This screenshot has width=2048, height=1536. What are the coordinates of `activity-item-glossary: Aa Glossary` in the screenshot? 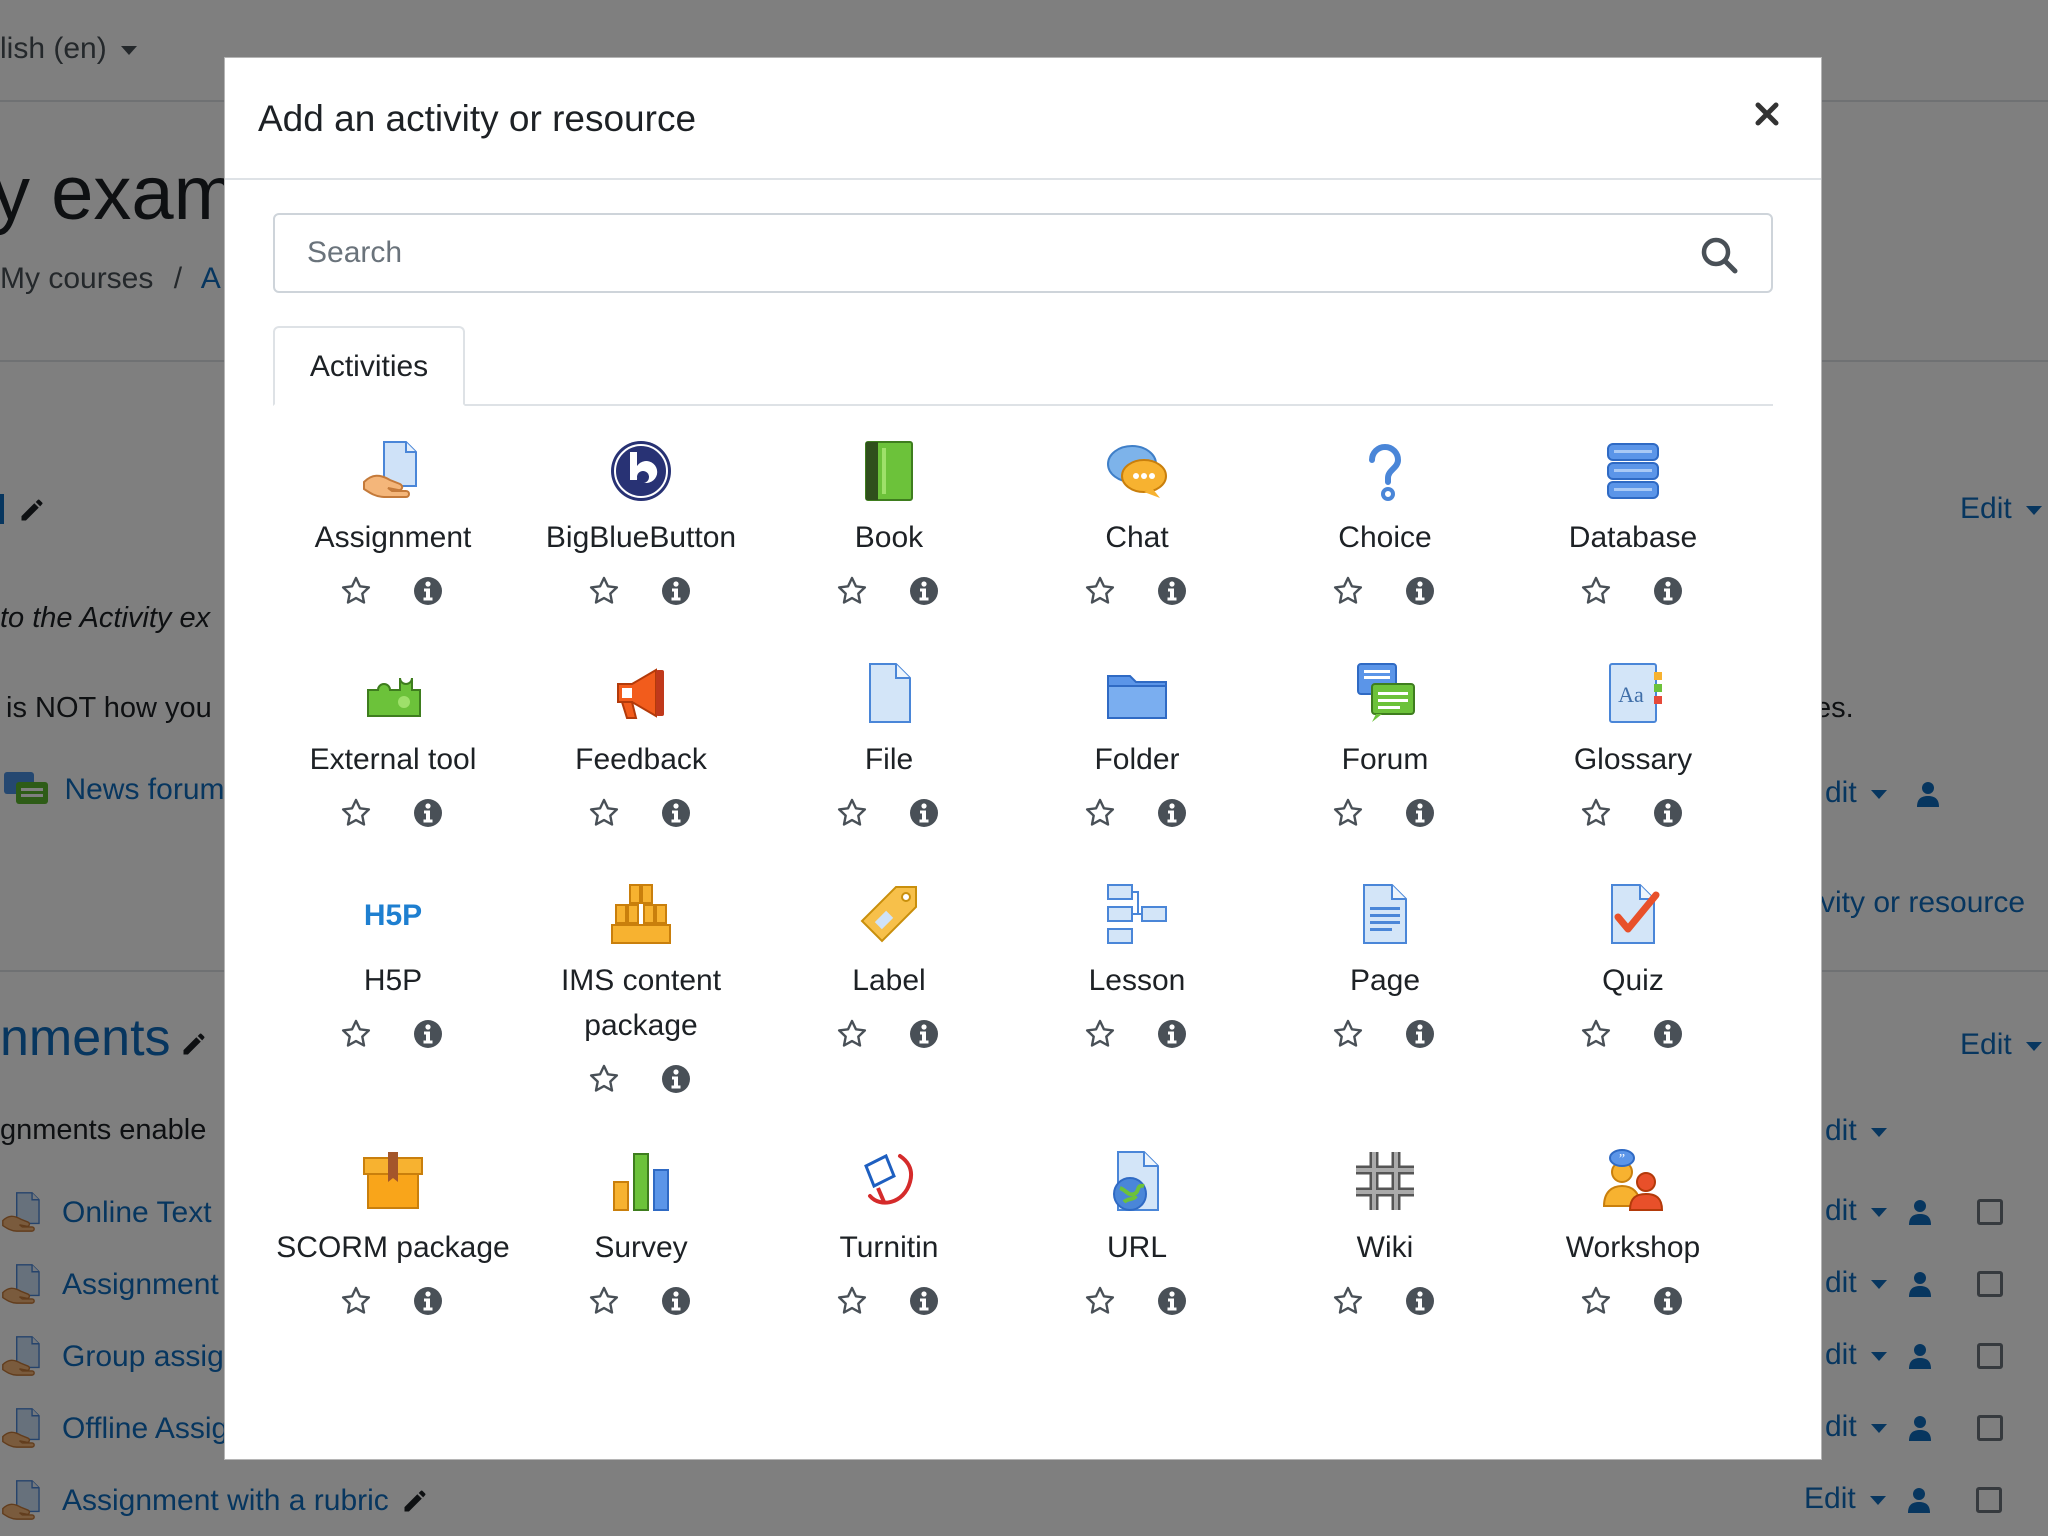 It's located at (1633, 760).